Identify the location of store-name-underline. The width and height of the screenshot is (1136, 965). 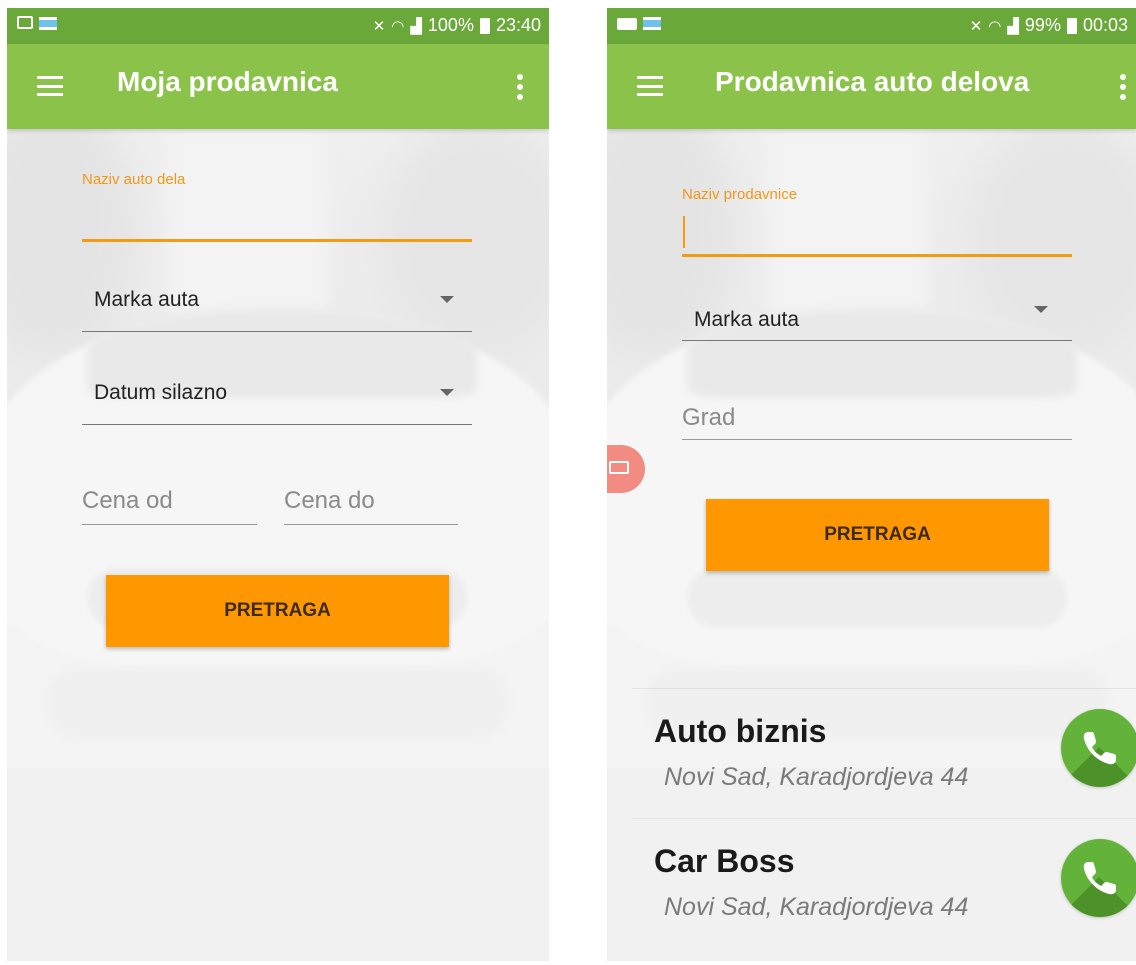
(877, 255).